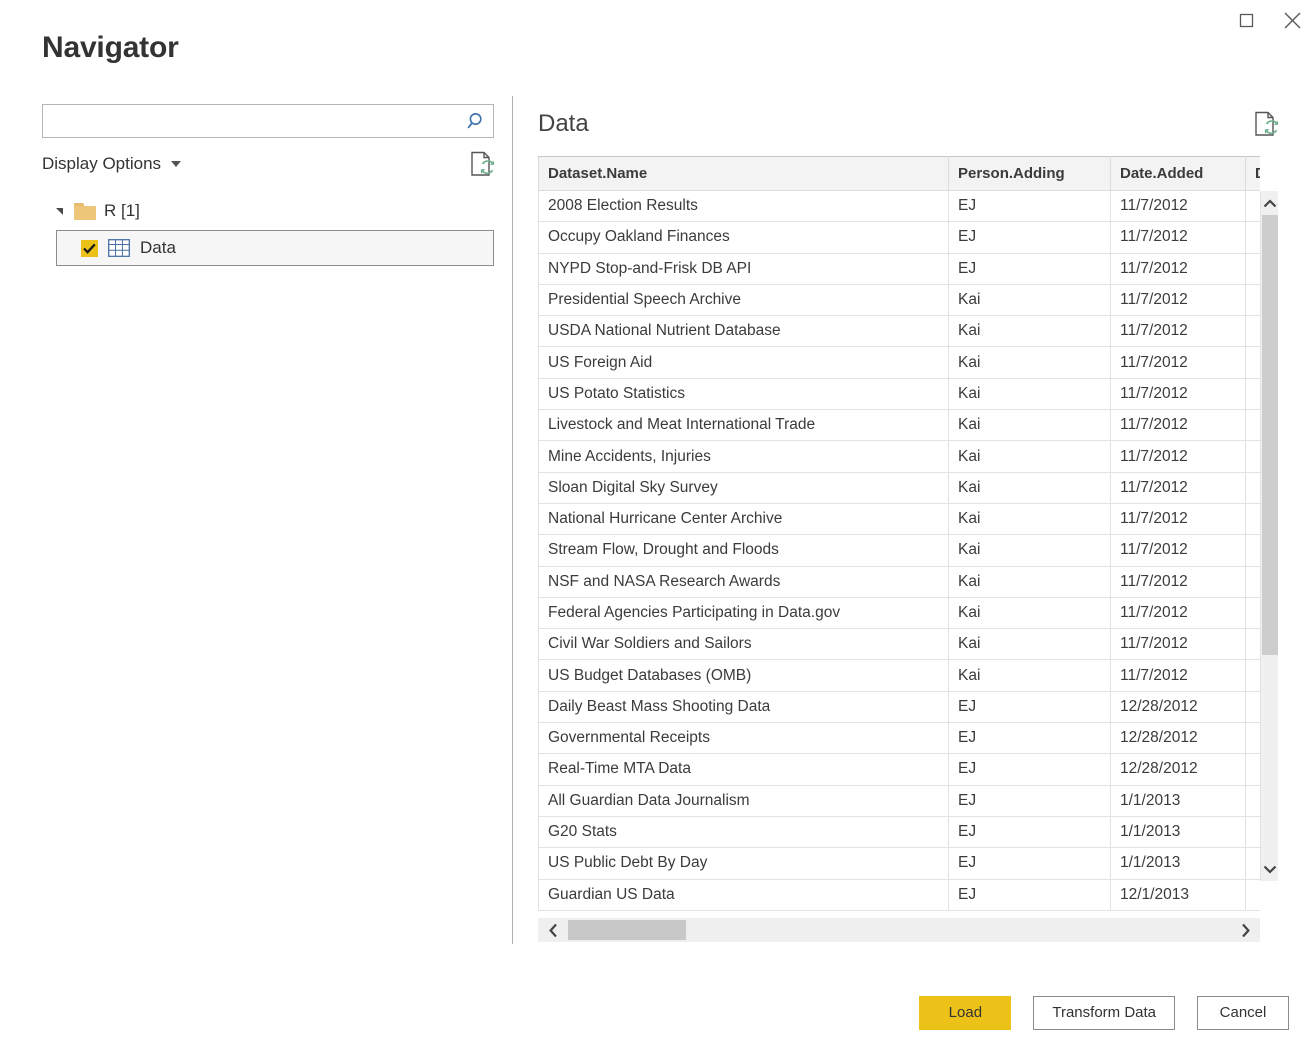 Image resolution: width=1315 pixels, height=1061 pixels. What do you see at coordinates (1029, 487) in the screenshot?
I see `cell-r9-c1: Kai` at bounding box center [1029, 487].